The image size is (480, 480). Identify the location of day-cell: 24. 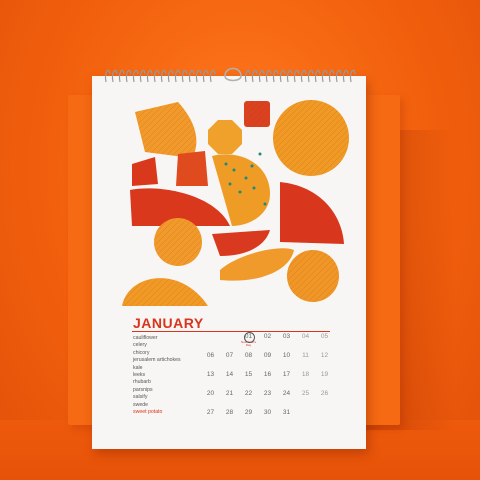
(286, 393).